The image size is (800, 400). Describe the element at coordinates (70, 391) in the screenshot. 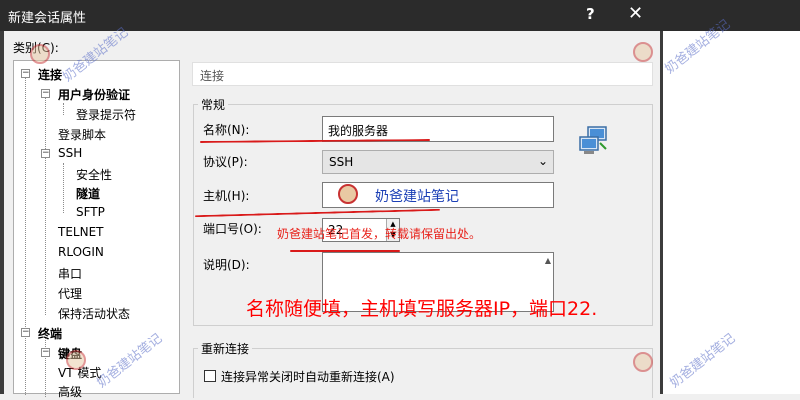

I see `tree-item-advanced: 高级` at that location.